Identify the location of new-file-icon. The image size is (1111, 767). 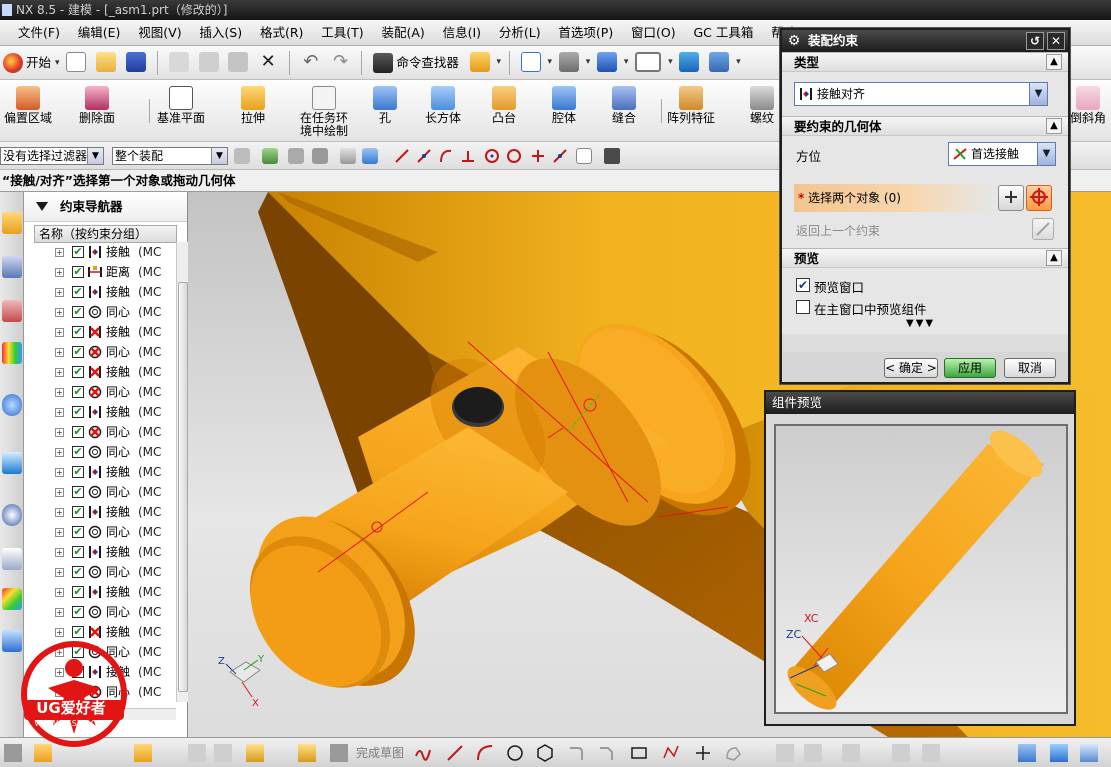
(76, 62).